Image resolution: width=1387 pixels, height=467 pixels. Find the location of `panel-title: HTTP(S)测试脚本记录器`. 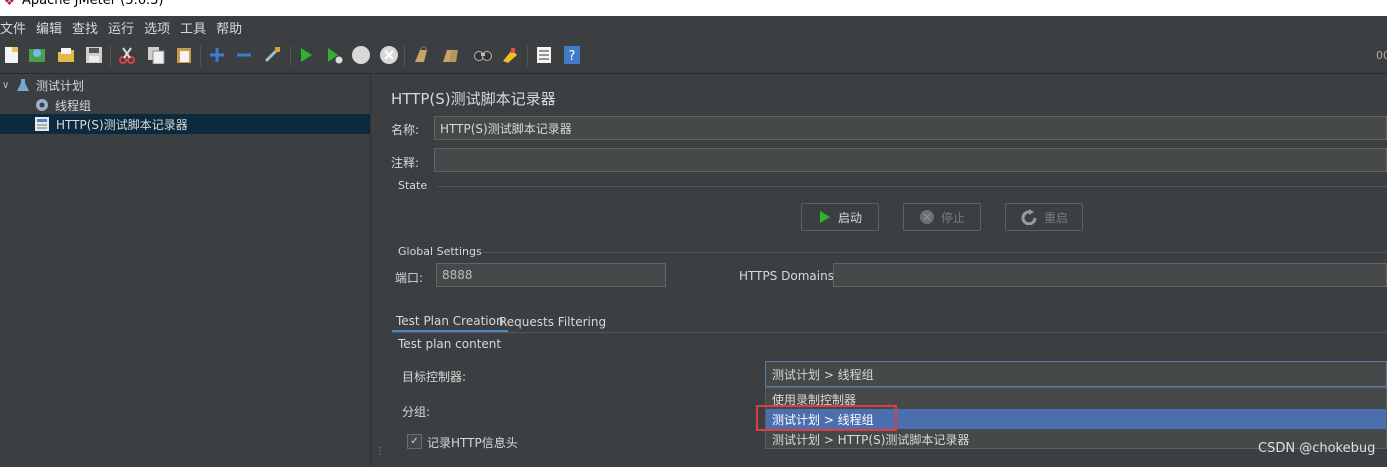

panel-title: HTTP(S)测试脚本记录器 is located at coordinates (473, 99).